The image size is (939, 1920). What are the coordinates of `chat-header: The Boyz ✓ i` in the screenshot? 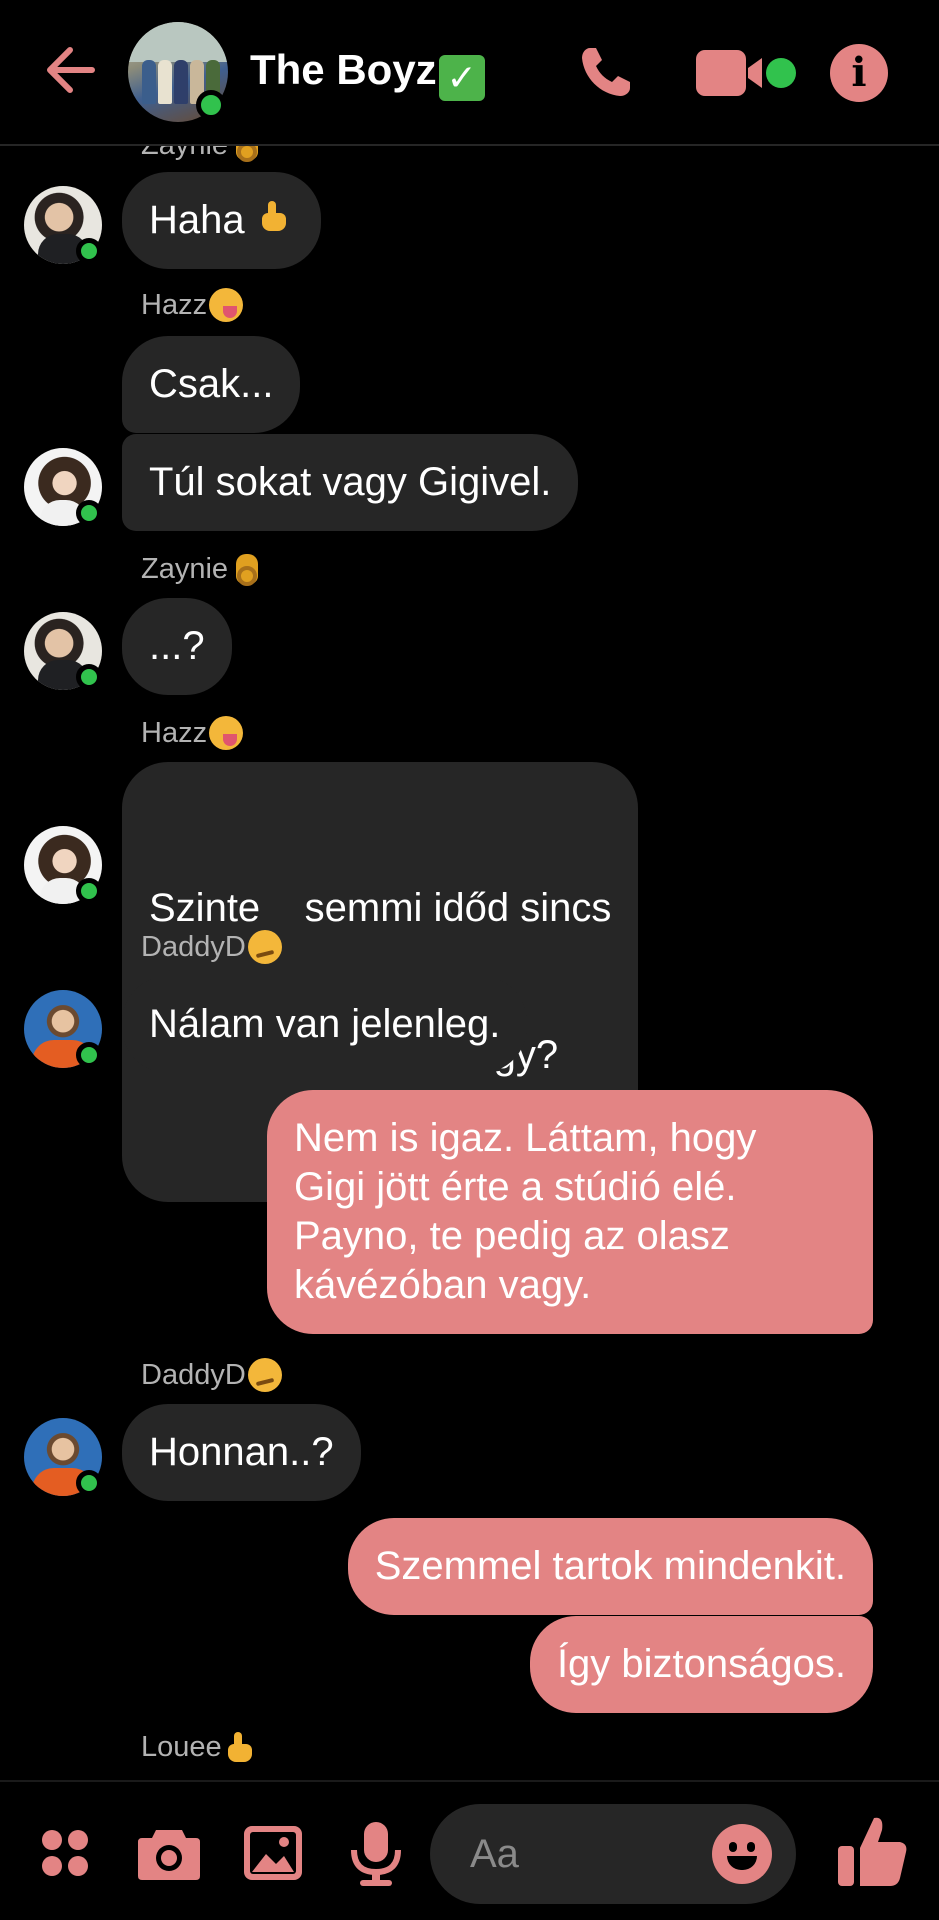 It's located at (469, 73).